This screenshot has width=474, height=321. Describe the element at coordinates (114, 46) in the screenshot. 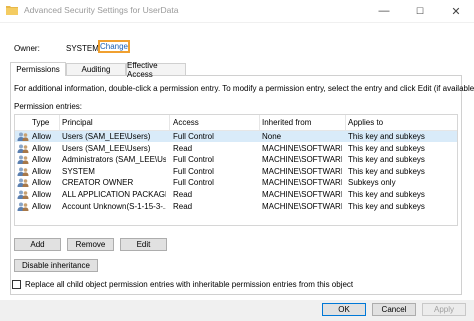

I see `change-owner-link: Change` at that location.